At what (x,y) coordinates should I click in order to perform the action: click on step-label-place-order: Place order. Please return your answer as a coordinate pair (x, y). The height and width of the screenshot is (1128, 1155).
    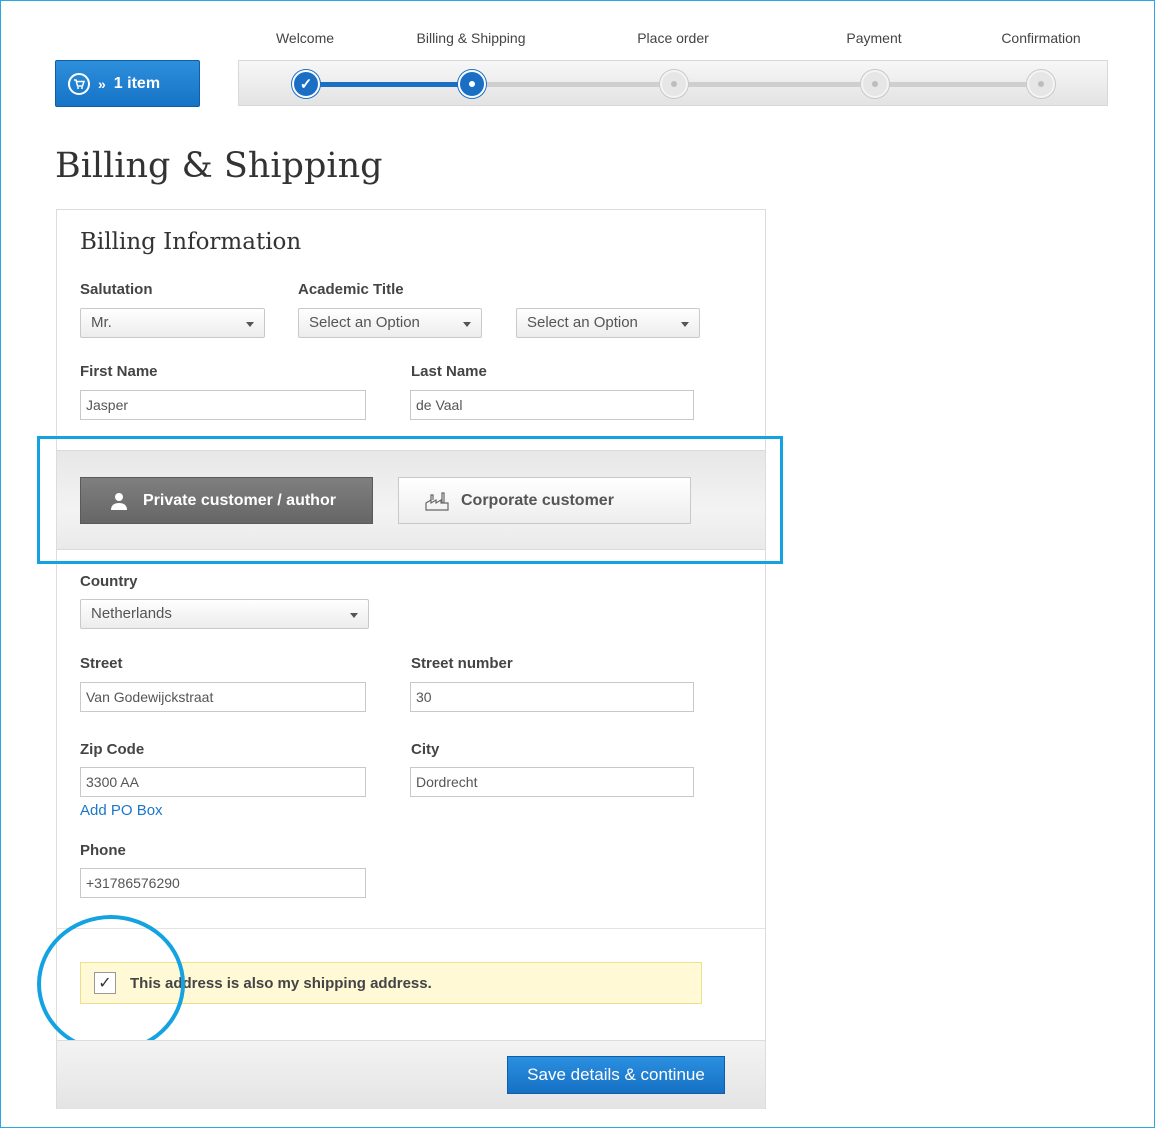
    Looking at the image, I should click on (673, 38).